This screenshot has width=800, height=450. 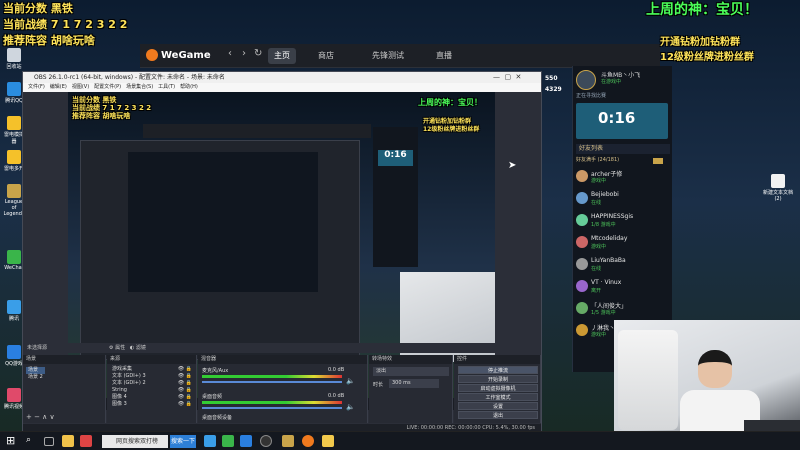 What do you see at coordinates (212, 397) in the screenshot?
I see `desktop-audio-label: 桌面音频` at bounding box center [212, 397].